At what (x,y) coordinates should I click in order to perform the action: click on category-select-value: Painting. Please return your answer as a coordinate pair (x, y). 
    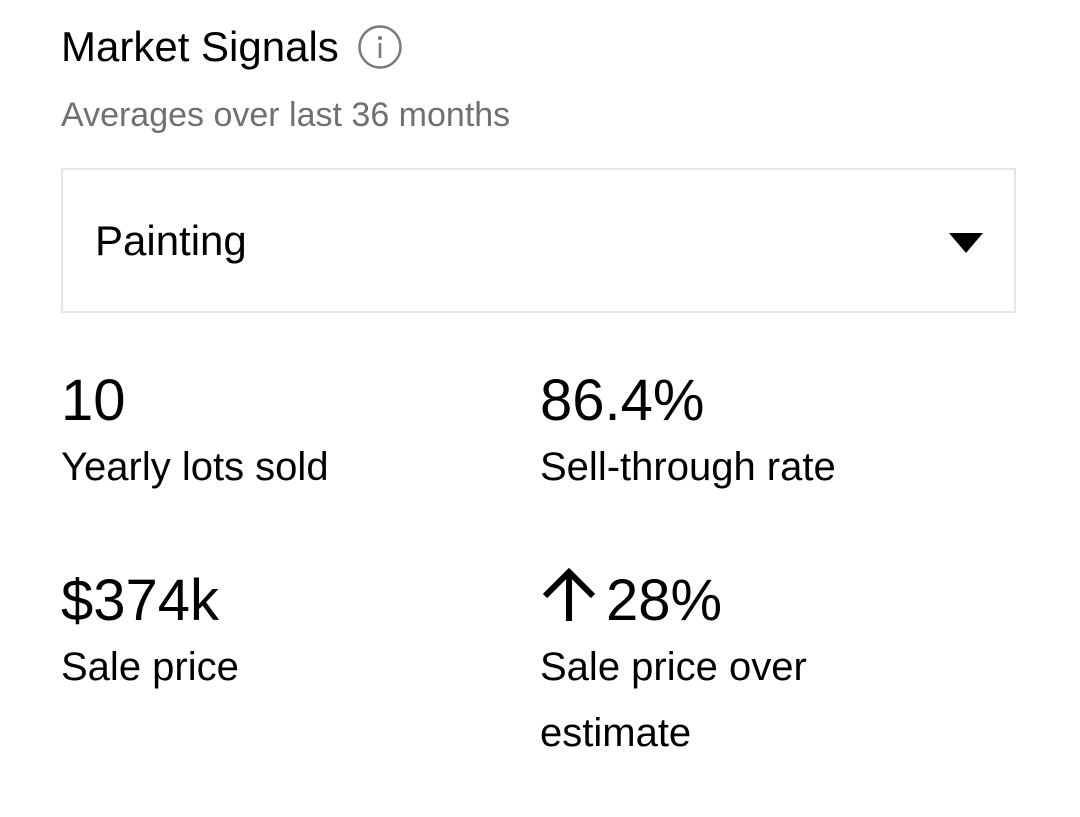
    Looking at the image, I should click on (171, 240).